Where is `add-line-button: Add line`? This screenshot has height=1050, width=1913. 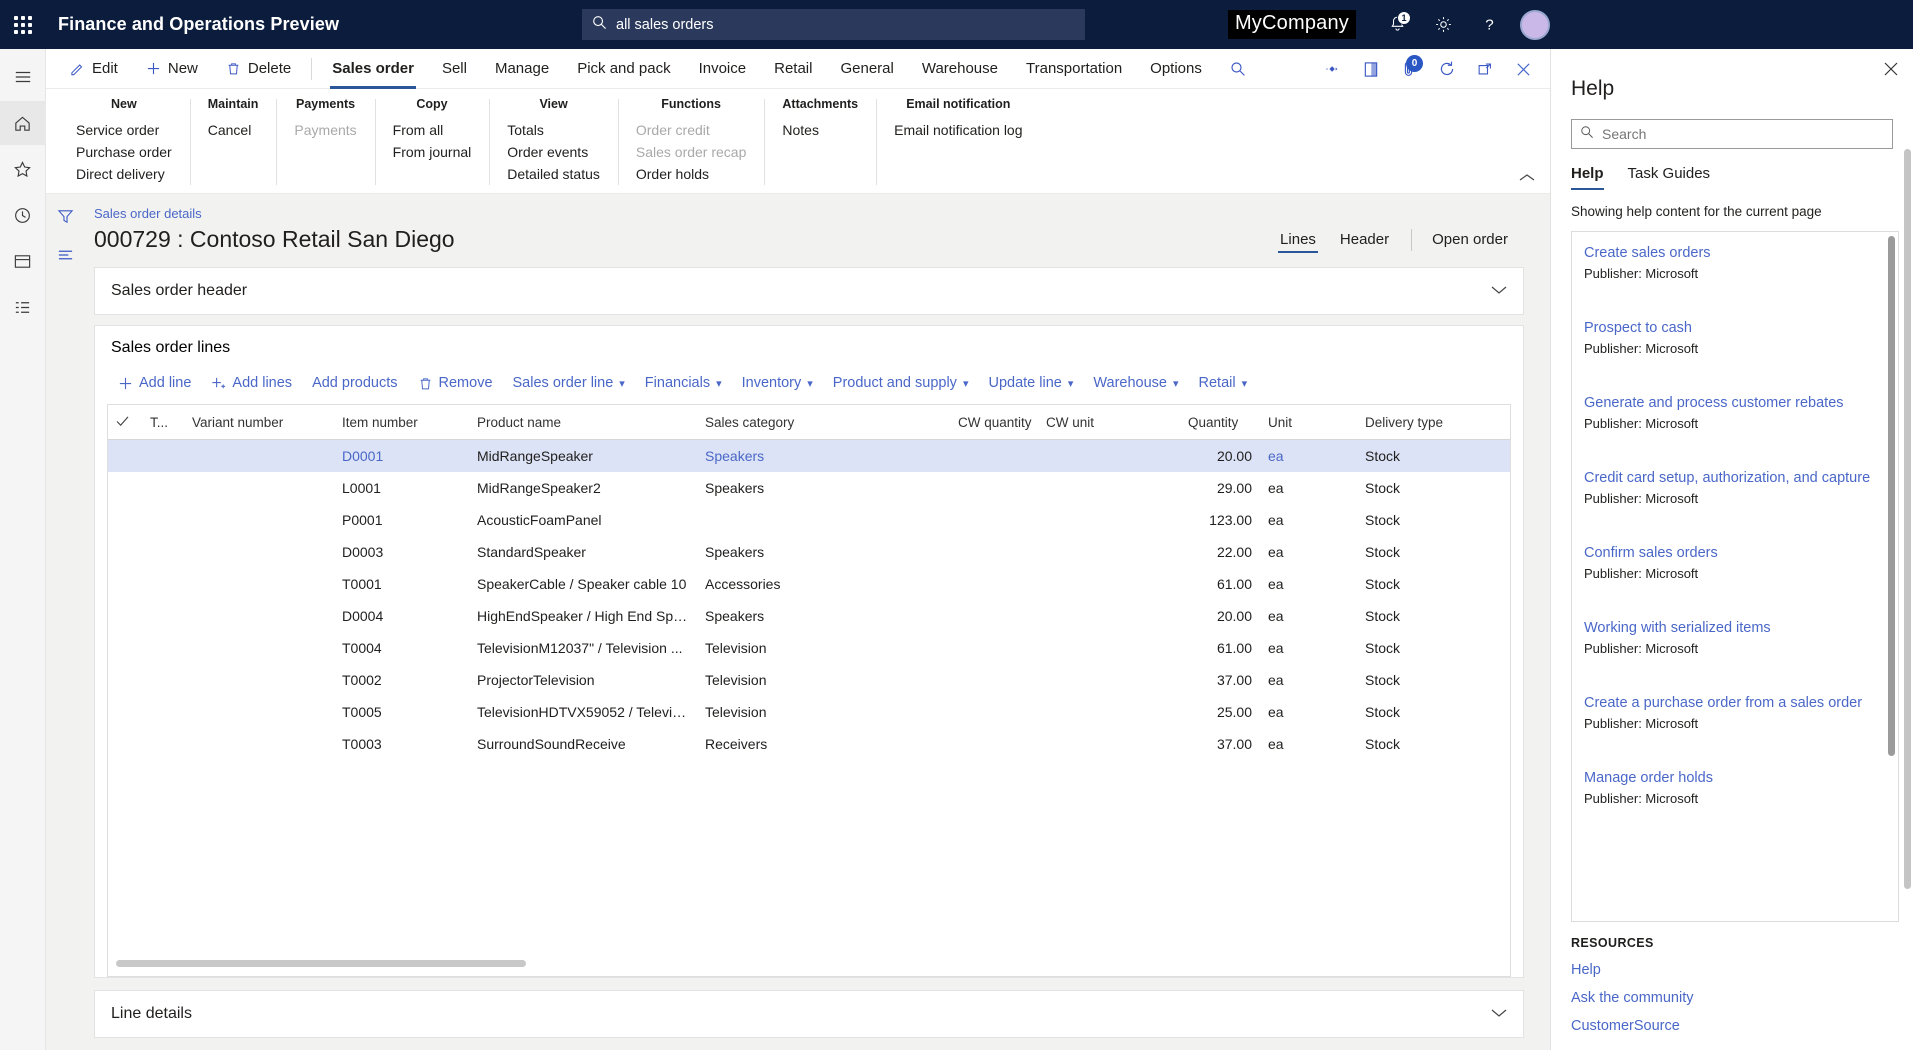 add-line-button: Add line is located at coordinates (154, 383).